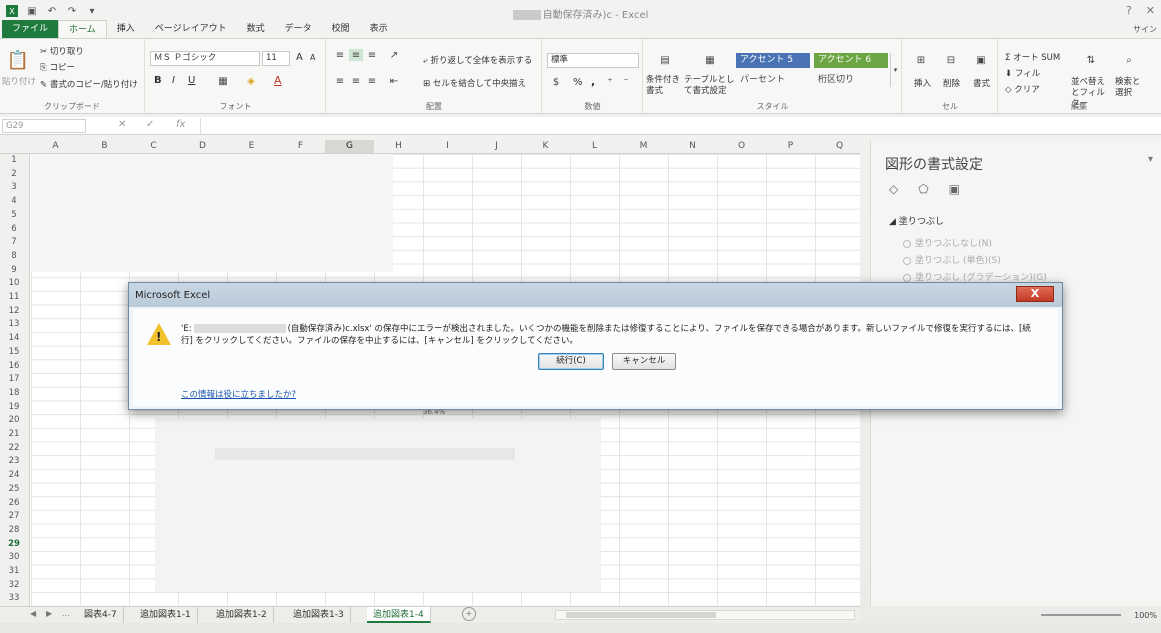 Image resolution: width=1161 pixels, height=633 pixels. What do you see at coordinates (394, 81) in the screenshot?
I see `indent-icon: ⇤` at bounding box center [394, 81].